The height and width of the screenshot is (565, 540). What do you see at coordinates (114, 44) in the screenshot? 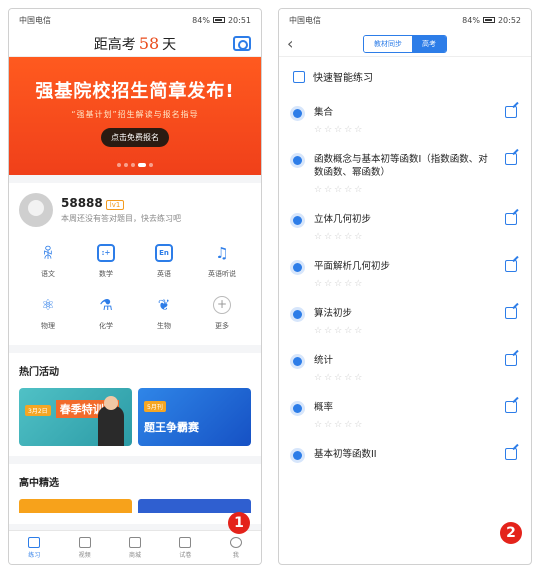
I see `countdown-prefix: 距高考` at bounding box center [114, 44].